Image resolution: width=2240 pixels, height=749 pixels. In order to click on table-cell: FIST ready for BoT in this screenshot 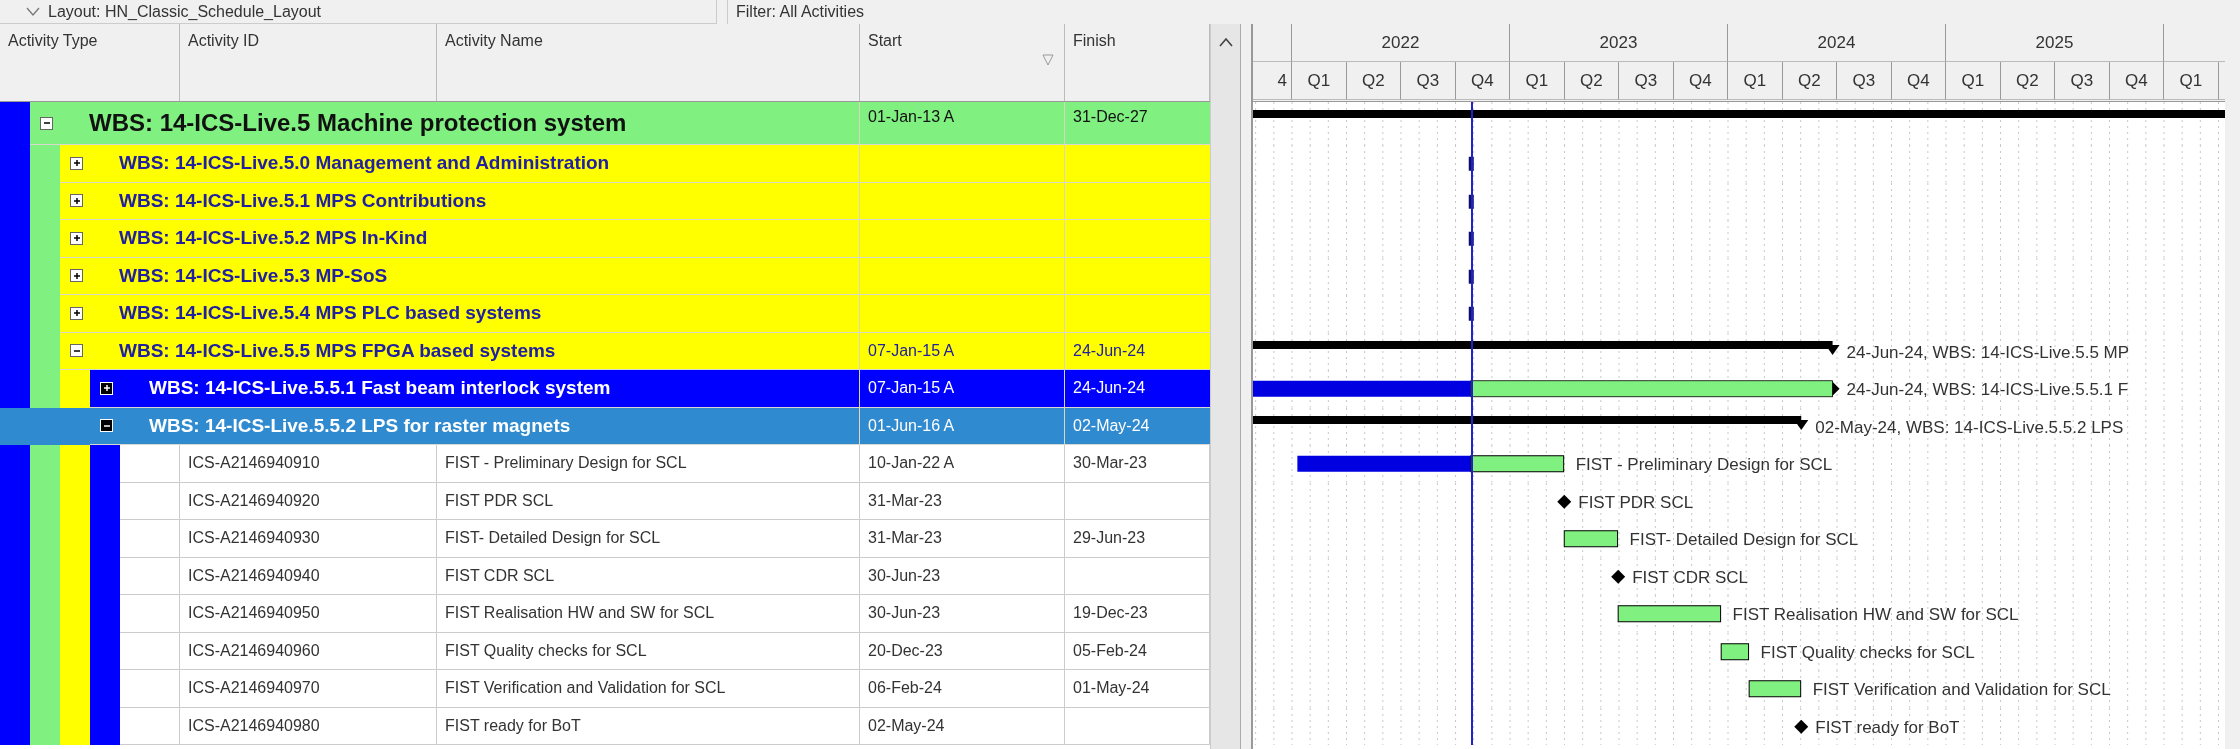, I will do `click(648, 726)`.